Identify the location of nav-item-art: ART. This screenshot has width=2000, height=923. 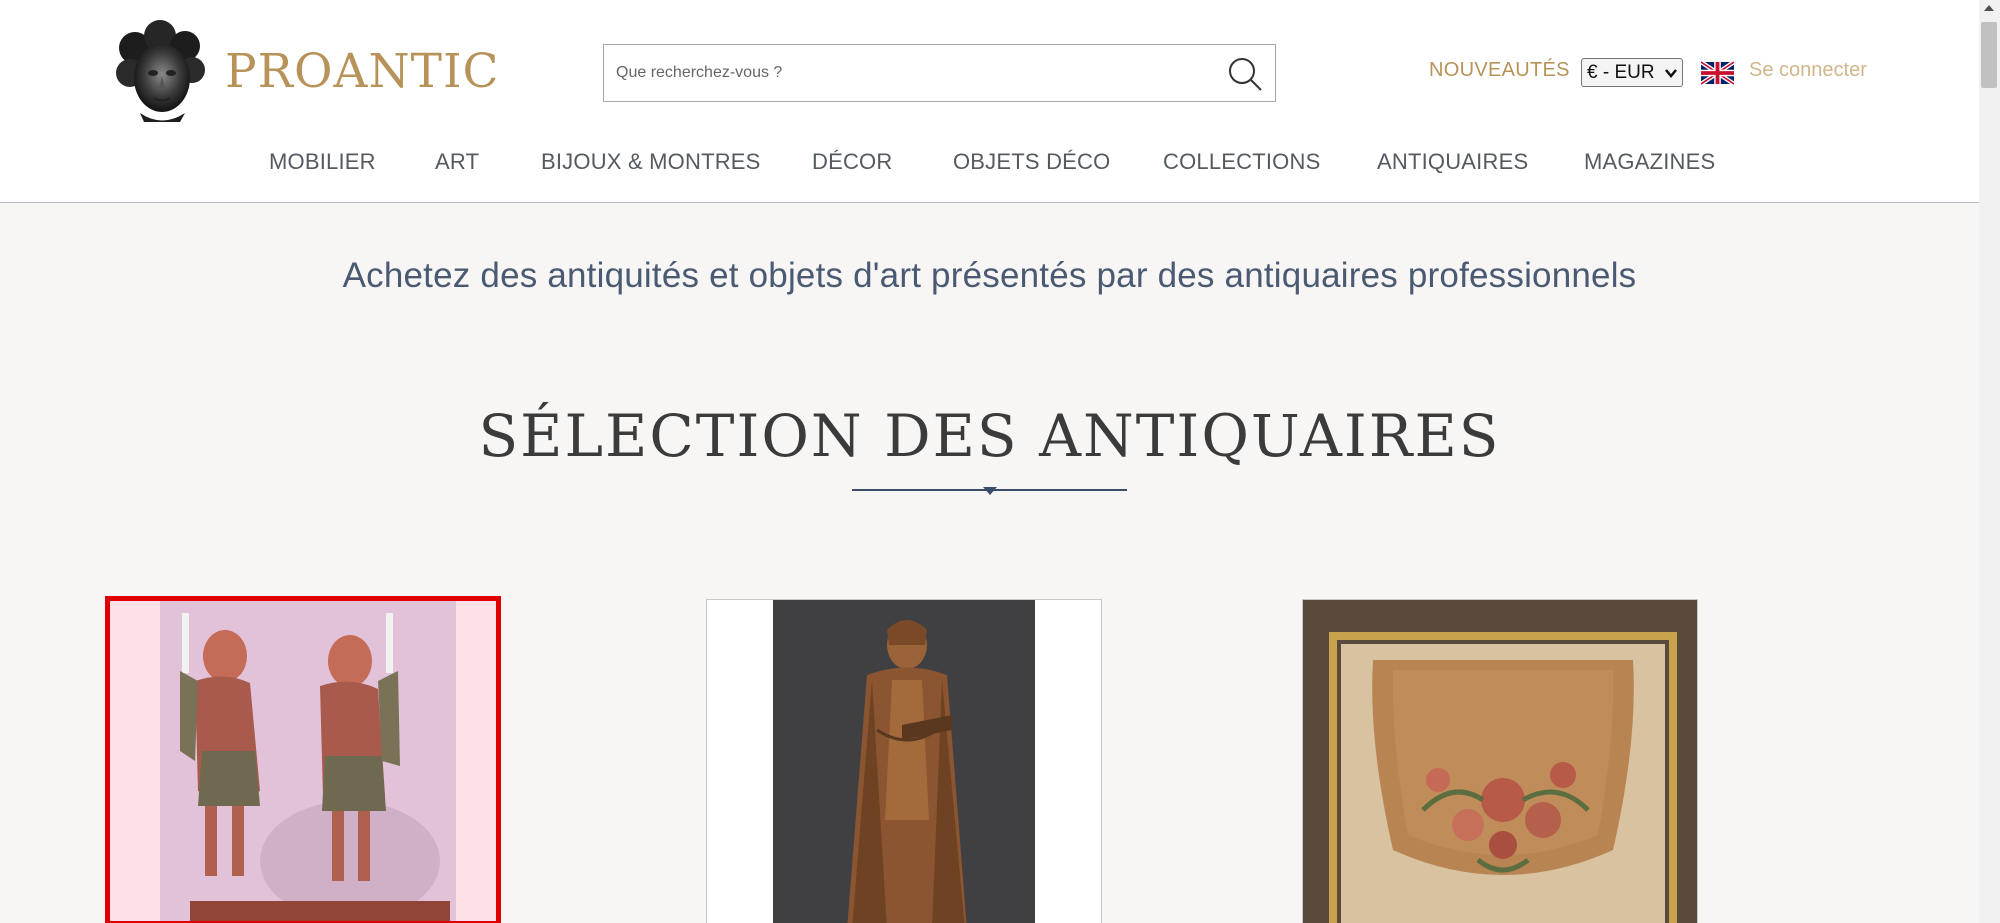
(457, 162).